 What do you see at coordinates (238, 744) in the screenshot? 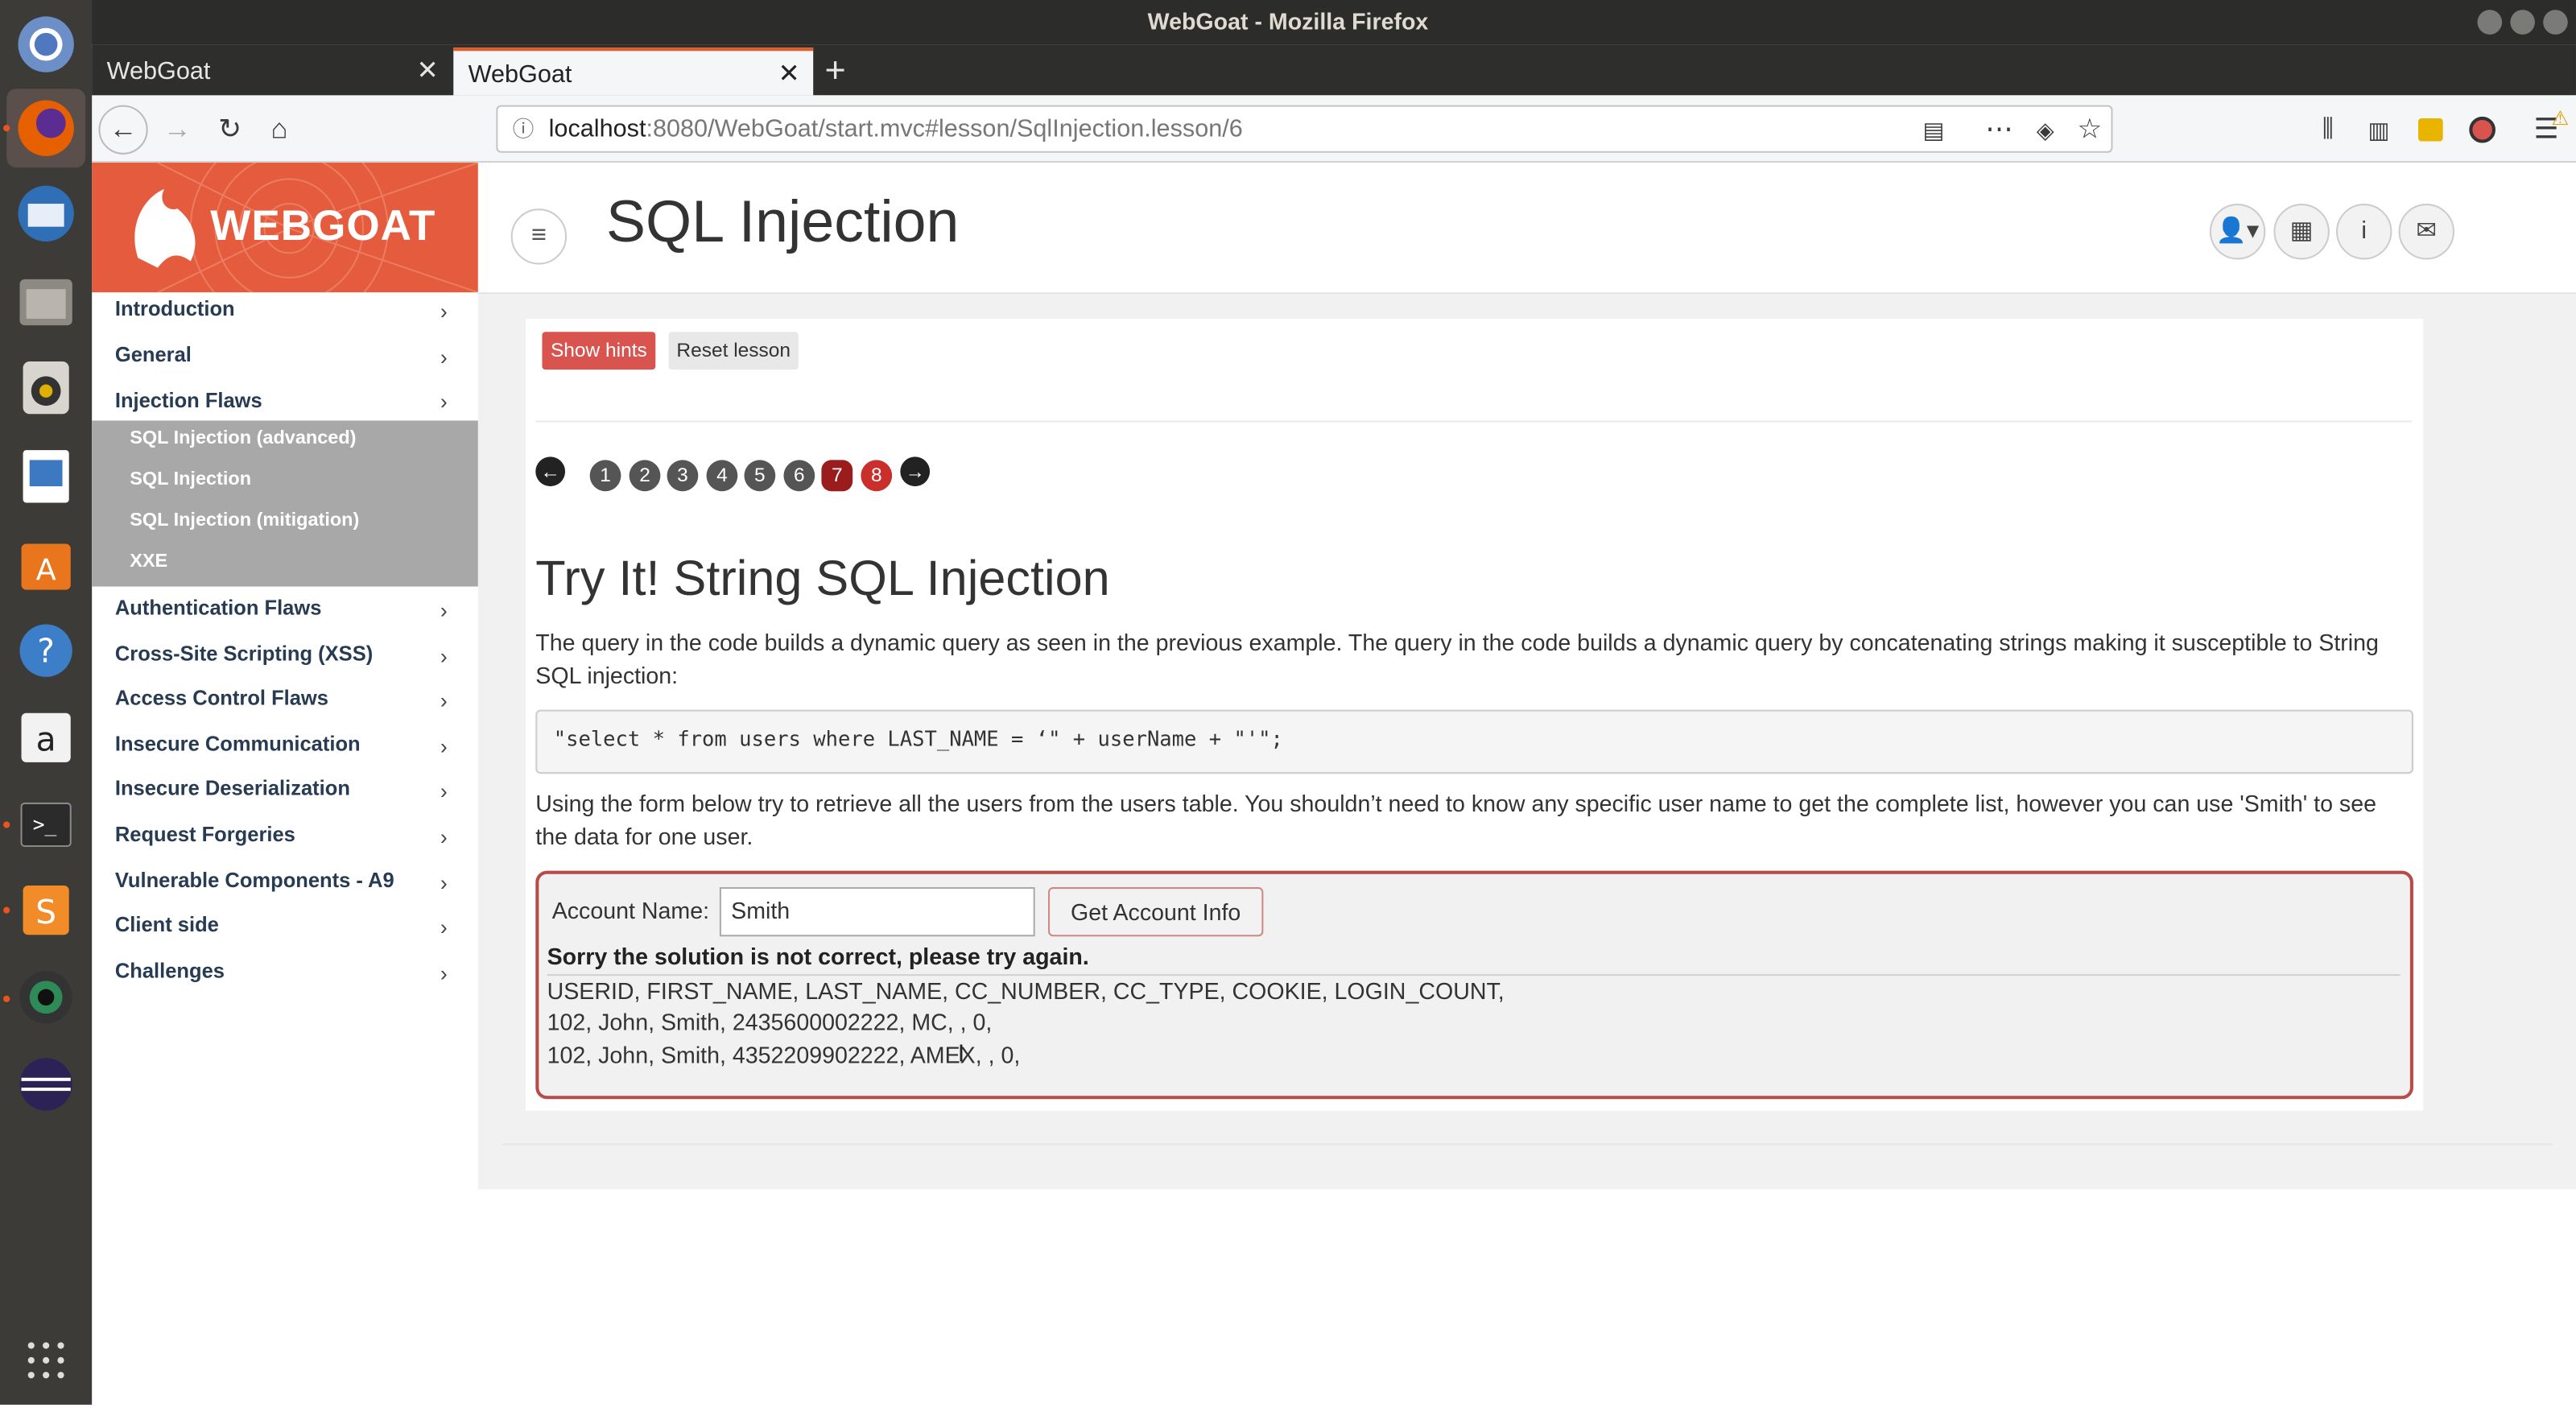
I see `sidebar-item-insecure-communication: Insecure Communication` at bounding box center [238, 744].